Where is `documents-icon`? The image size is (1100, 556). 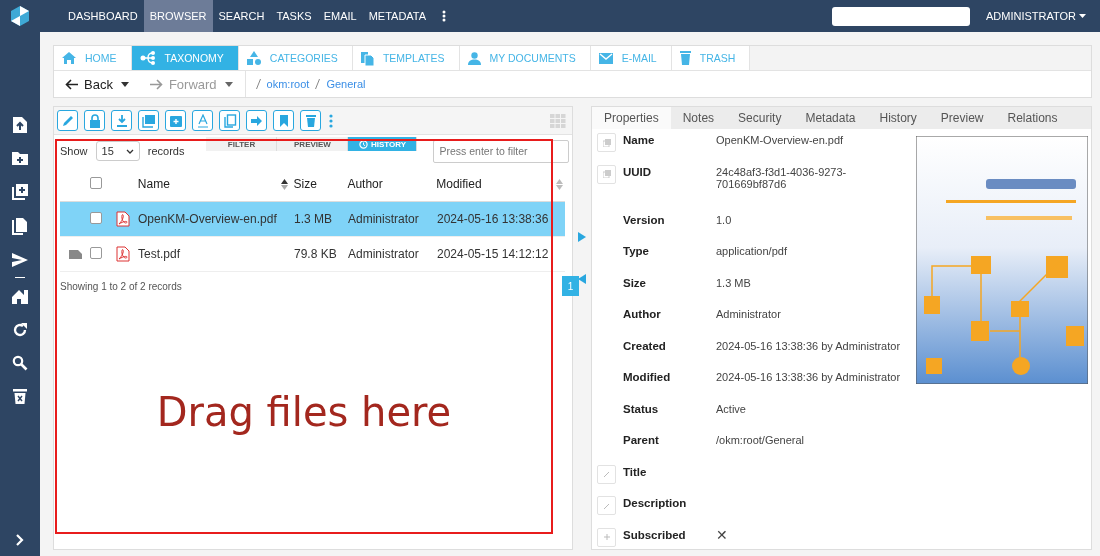 documents-icon is located at coordinates (367, 58).